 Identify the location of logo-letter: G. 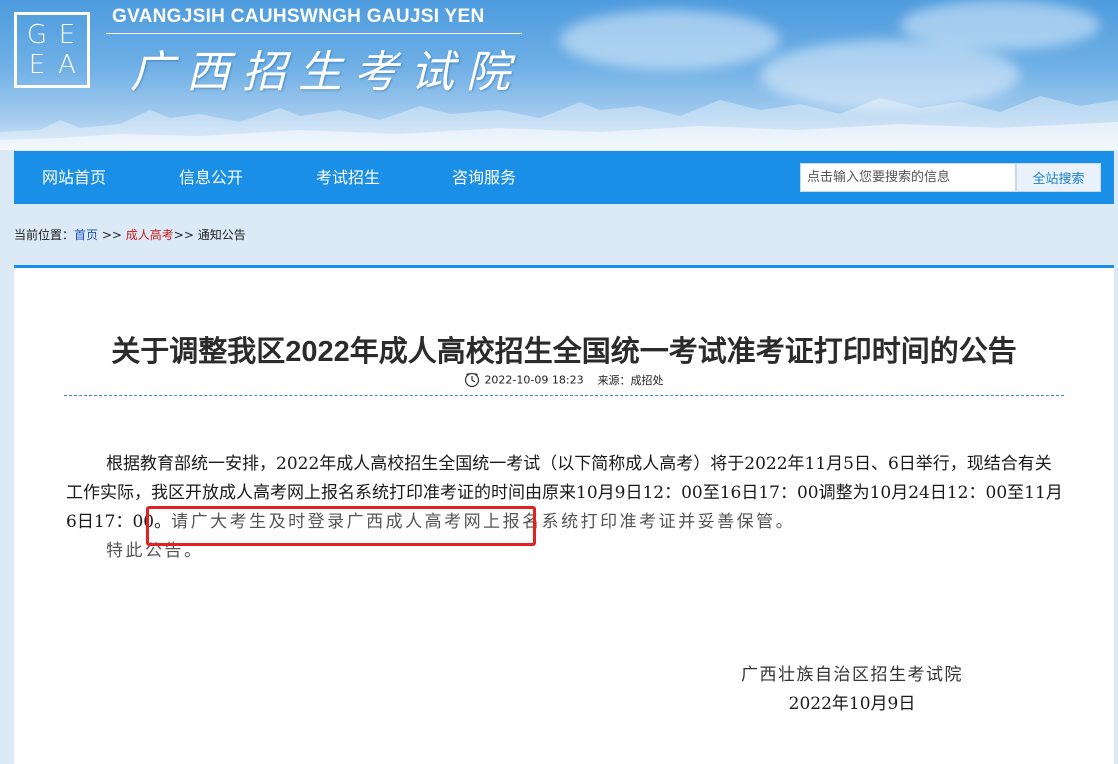
(37, 35).